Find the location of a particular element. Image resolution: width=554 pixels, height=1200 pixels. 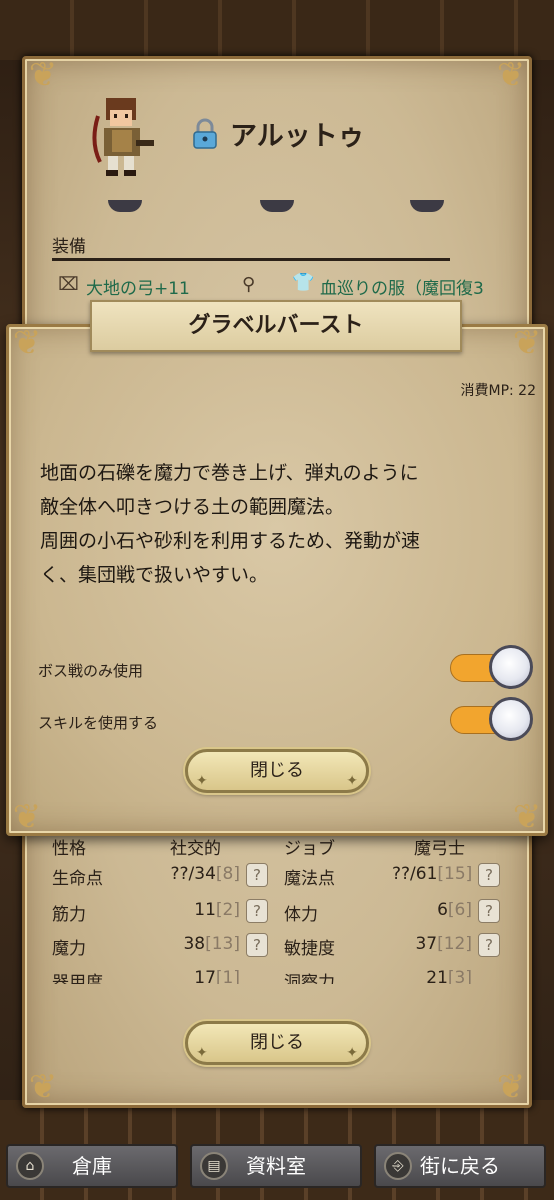

character-name: アルットゥ is located at coordinates (297, 136).